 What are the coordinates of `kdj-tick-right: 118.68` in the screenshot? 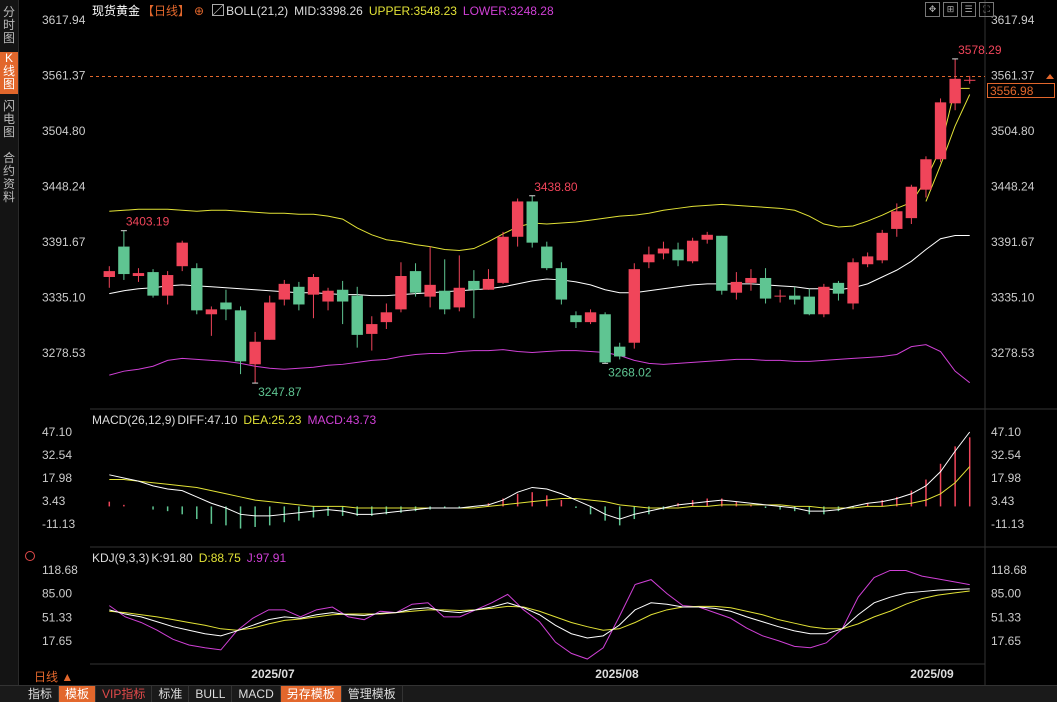 It's located at (1009, 570).